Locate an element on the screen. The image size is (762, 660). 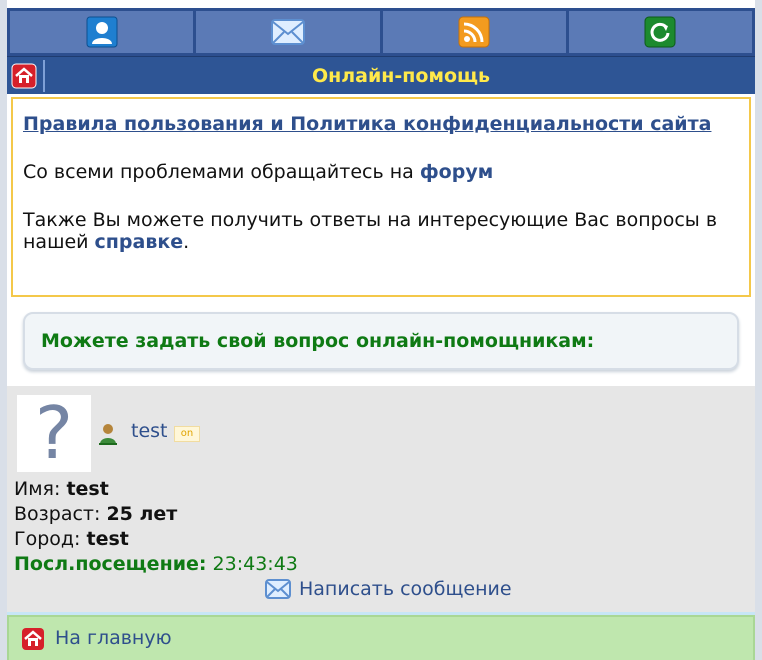
forum-link: форум is located at coordinates (456, 172).